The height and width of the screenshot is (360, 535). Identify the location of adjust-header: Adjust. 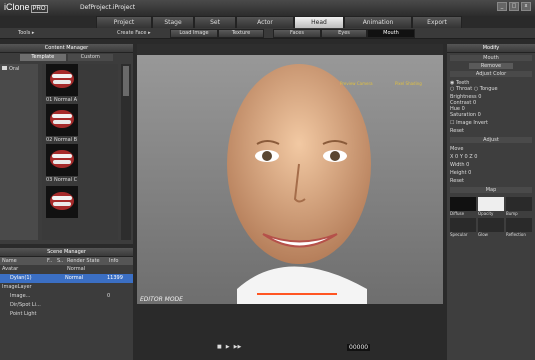
(491, 140).